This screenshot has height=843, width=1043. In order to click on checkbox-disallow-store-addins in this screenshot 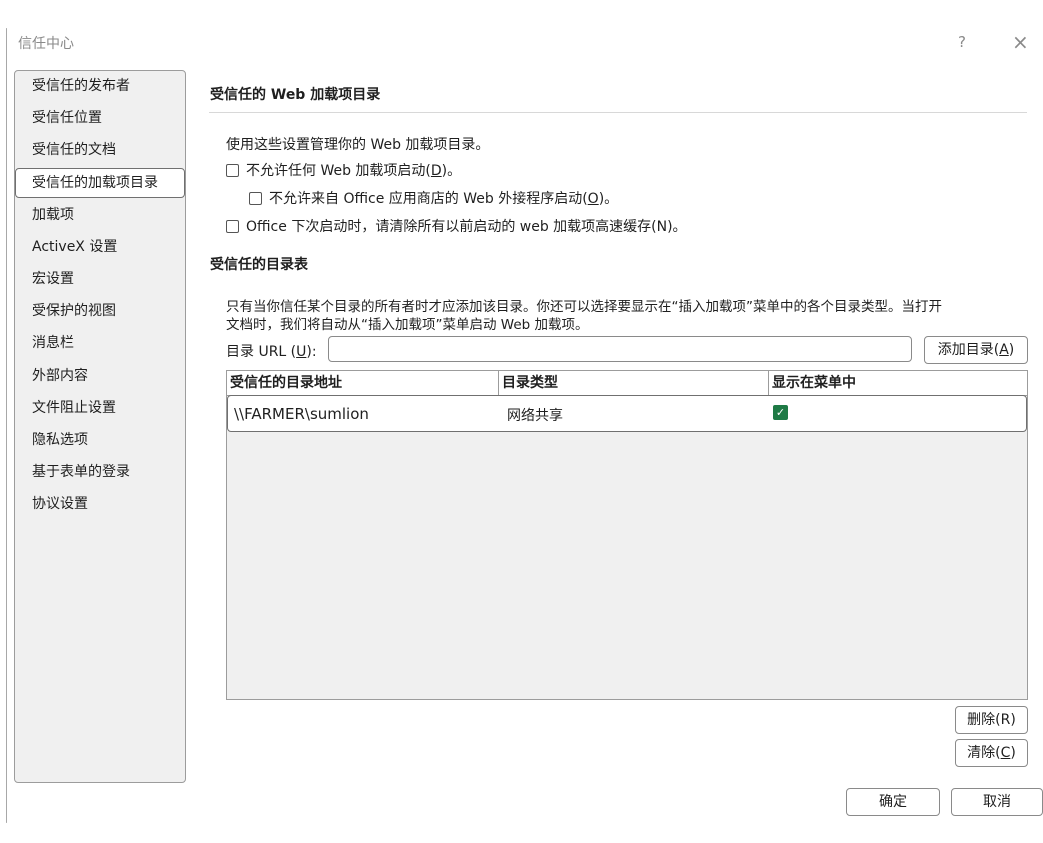, I will do `click(255, 198)`.